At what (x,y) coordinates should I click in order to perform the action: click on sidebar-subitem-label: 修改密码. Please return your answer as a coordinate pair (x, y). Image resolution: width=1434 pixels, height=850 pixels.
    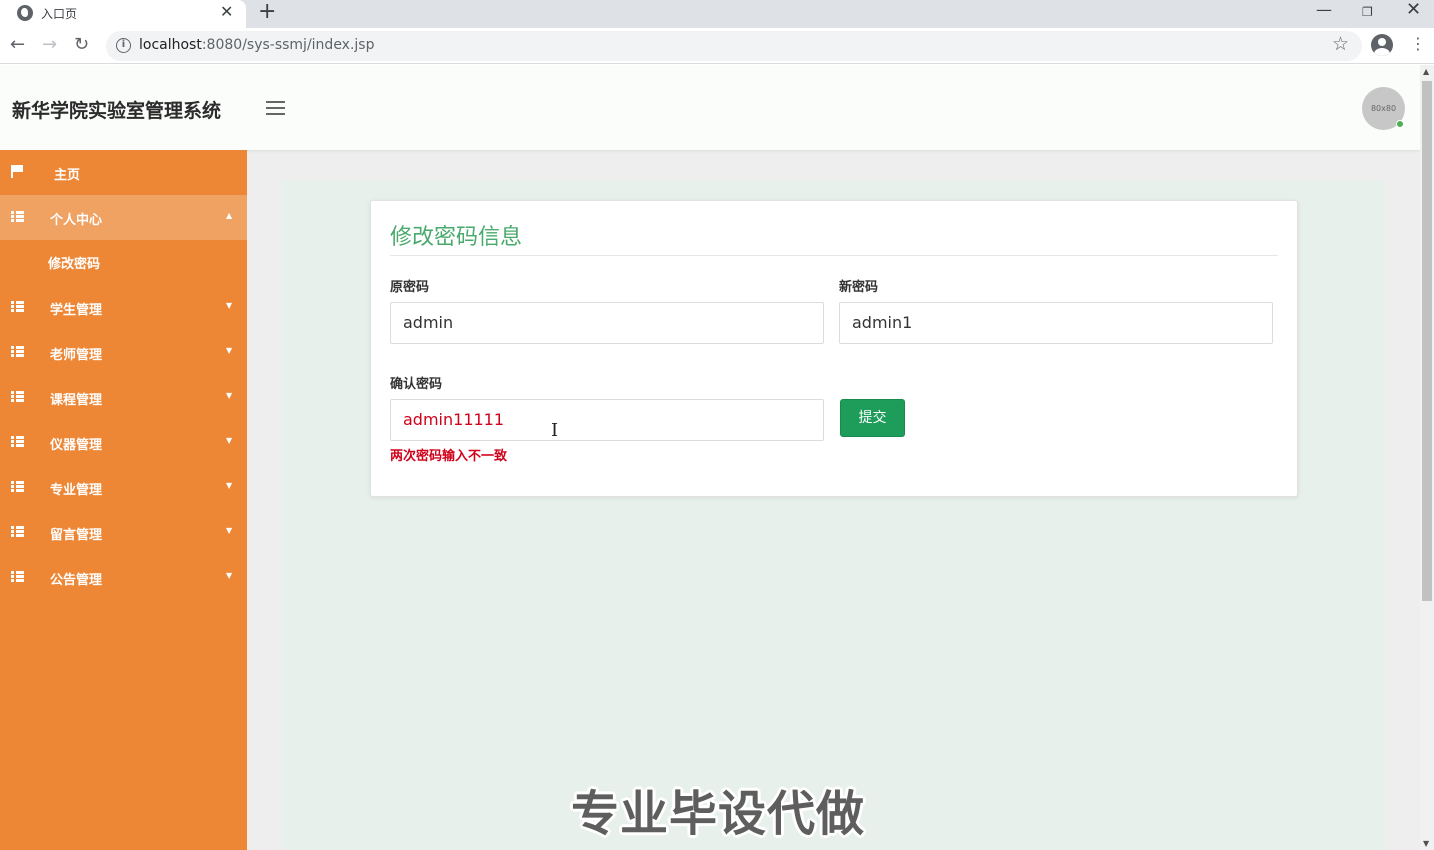
    Looking at the image, I should click on (74, 264).